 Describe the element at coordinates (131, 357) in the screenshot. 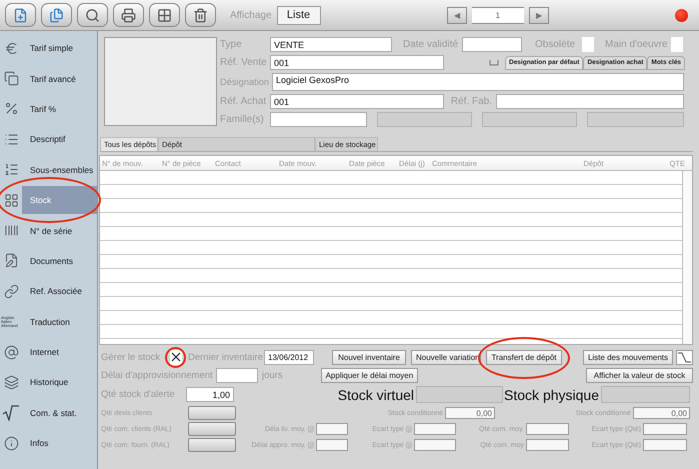

I see `field-label: Gérer le stock` at that location.